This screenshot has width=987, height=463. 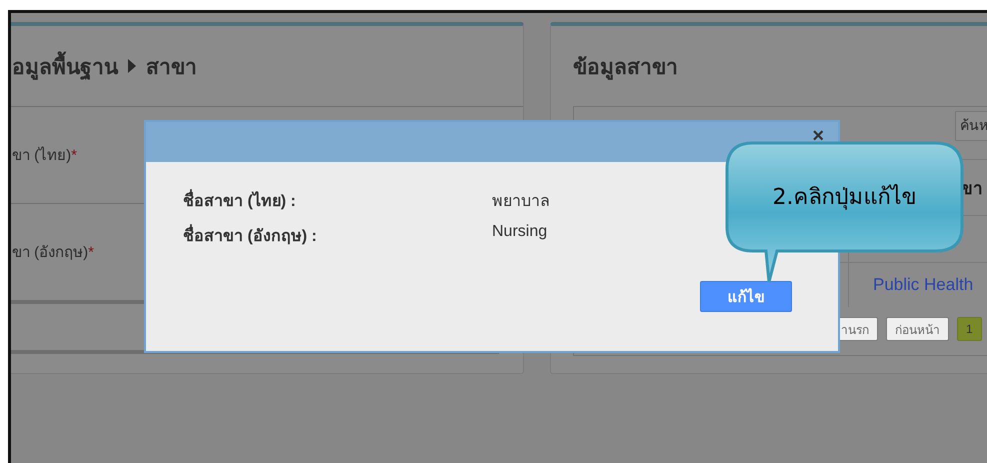 I want to click on caret-icon, so click(x=132, y=66).